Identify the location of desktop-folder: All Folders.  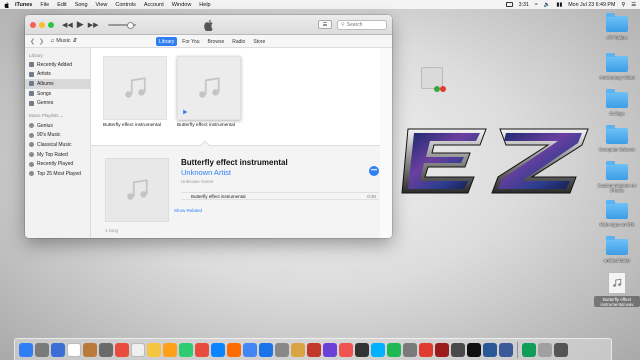
(617, 26).